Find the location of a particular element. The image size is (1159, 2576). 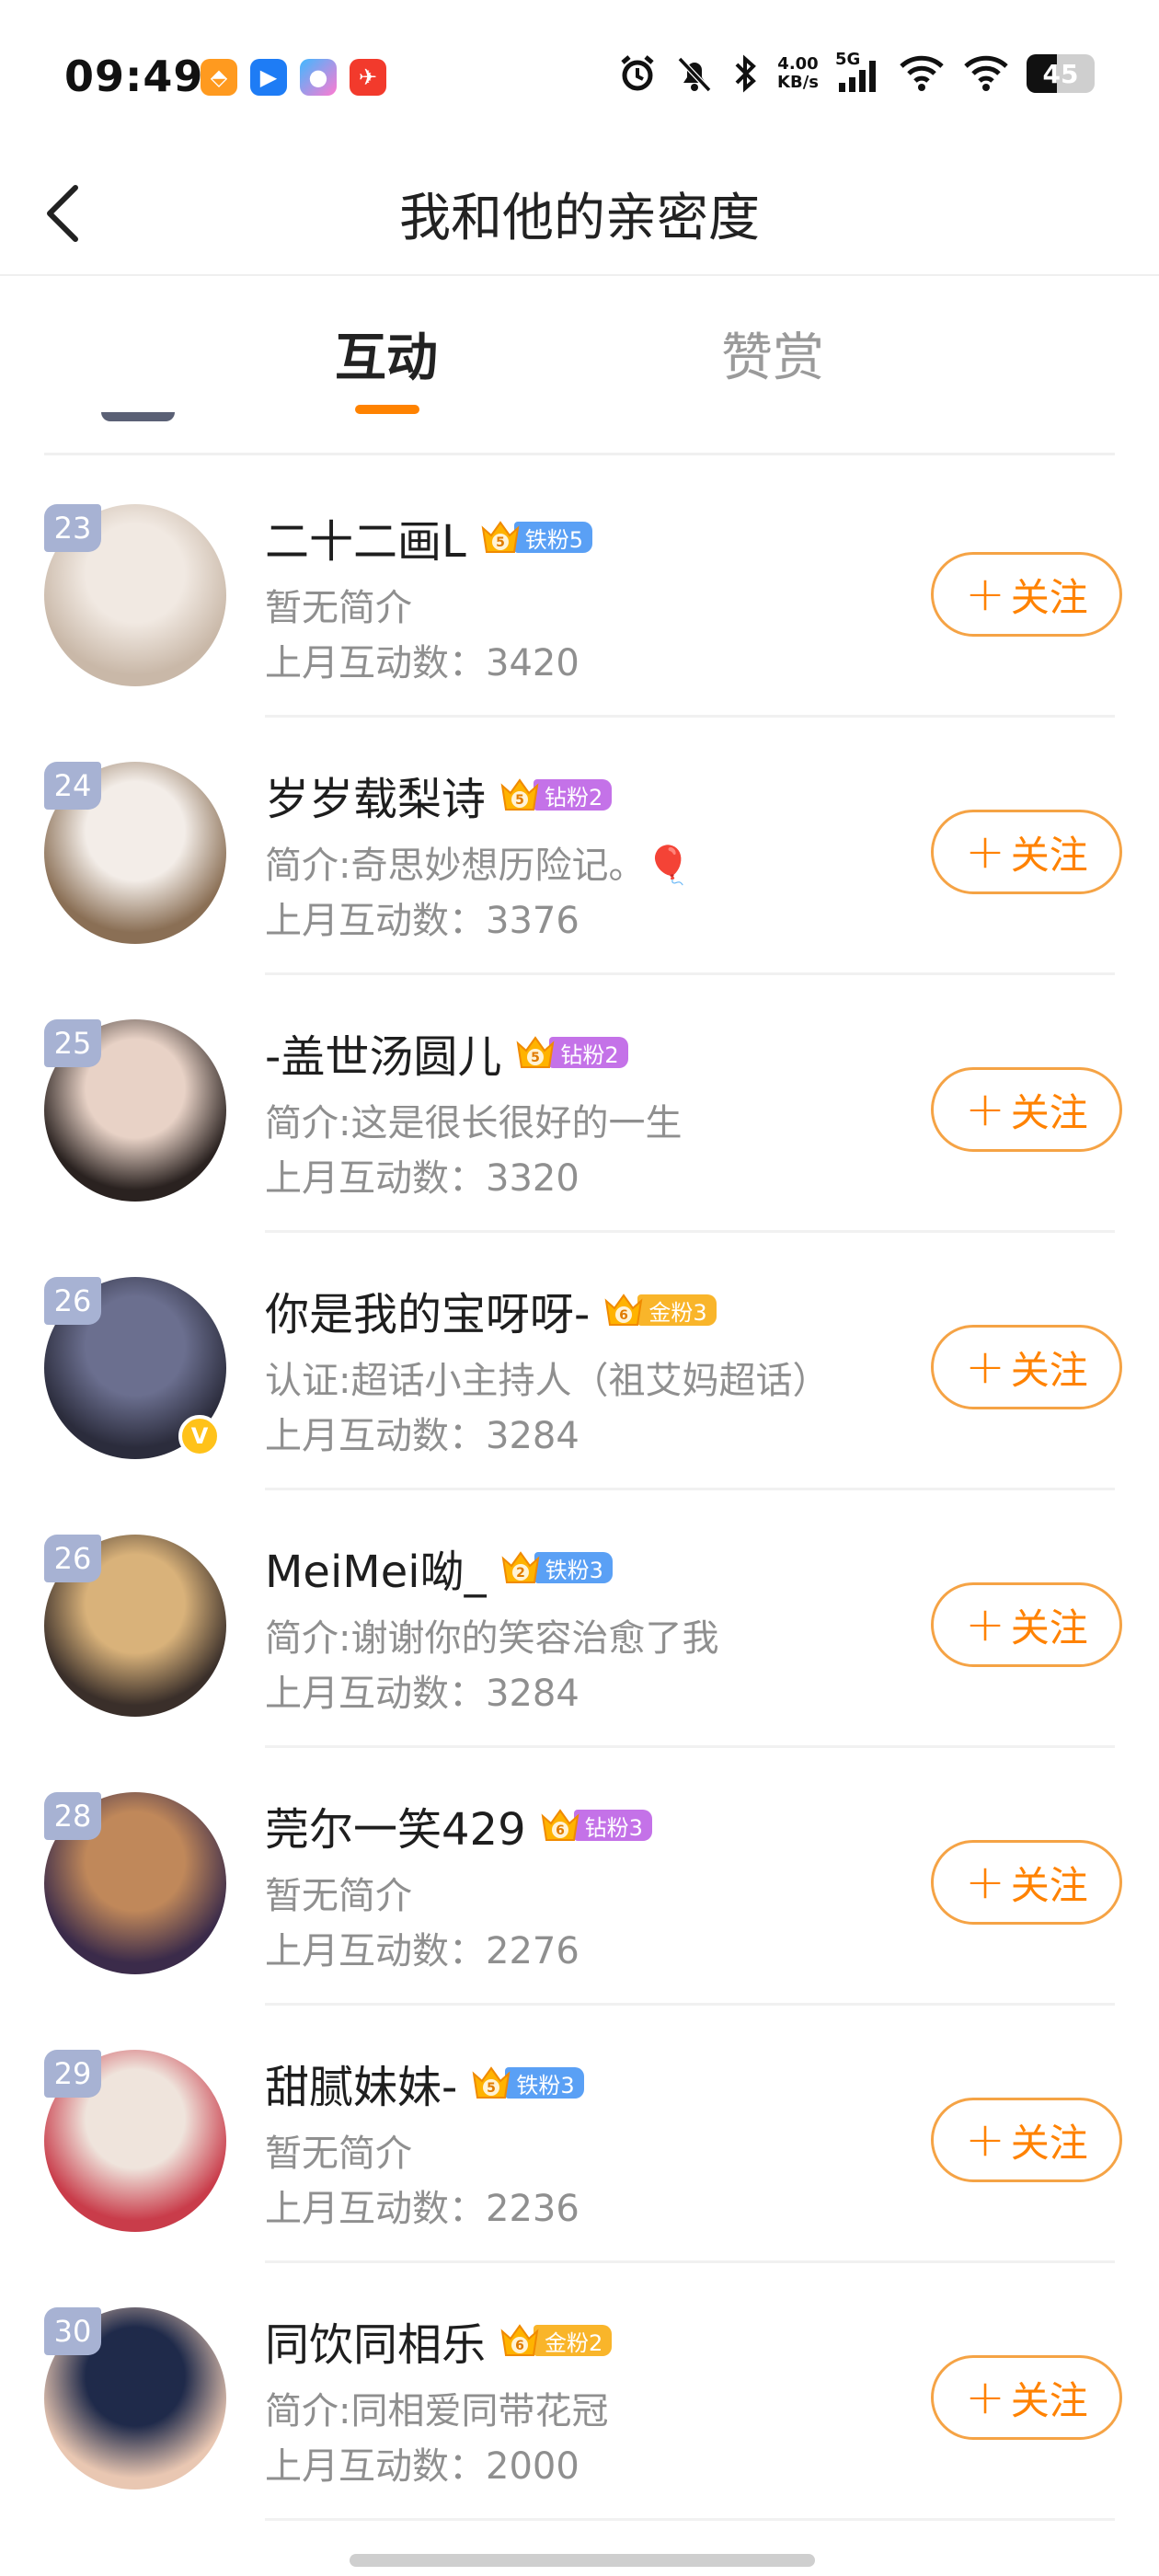

partial-avatar is located at coordinates (138, 416).